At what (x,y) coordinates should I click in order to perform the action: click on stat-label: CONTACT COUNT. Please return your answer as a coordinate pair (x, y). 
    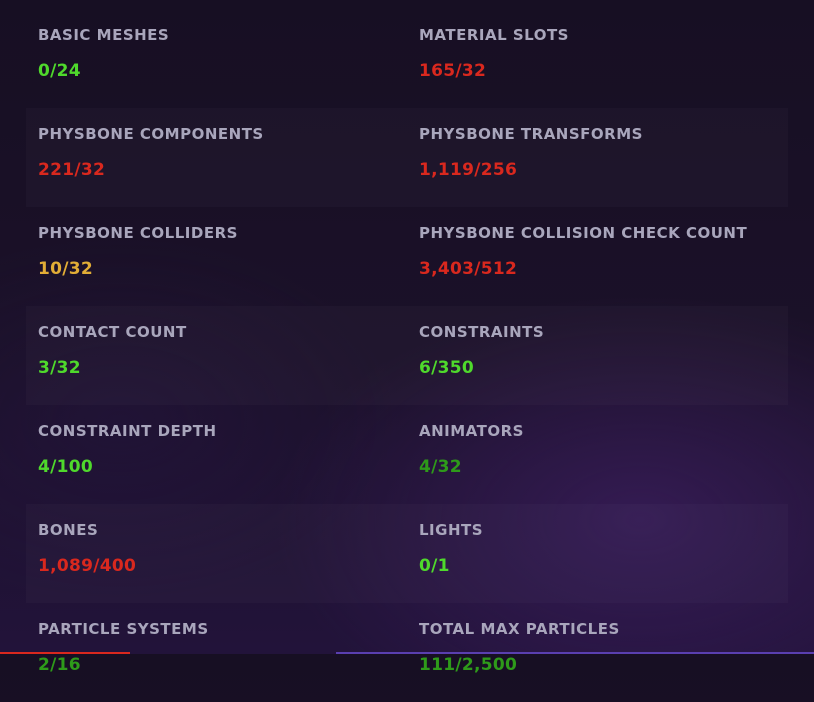
    Looking at the image, I should click on (112, 332).